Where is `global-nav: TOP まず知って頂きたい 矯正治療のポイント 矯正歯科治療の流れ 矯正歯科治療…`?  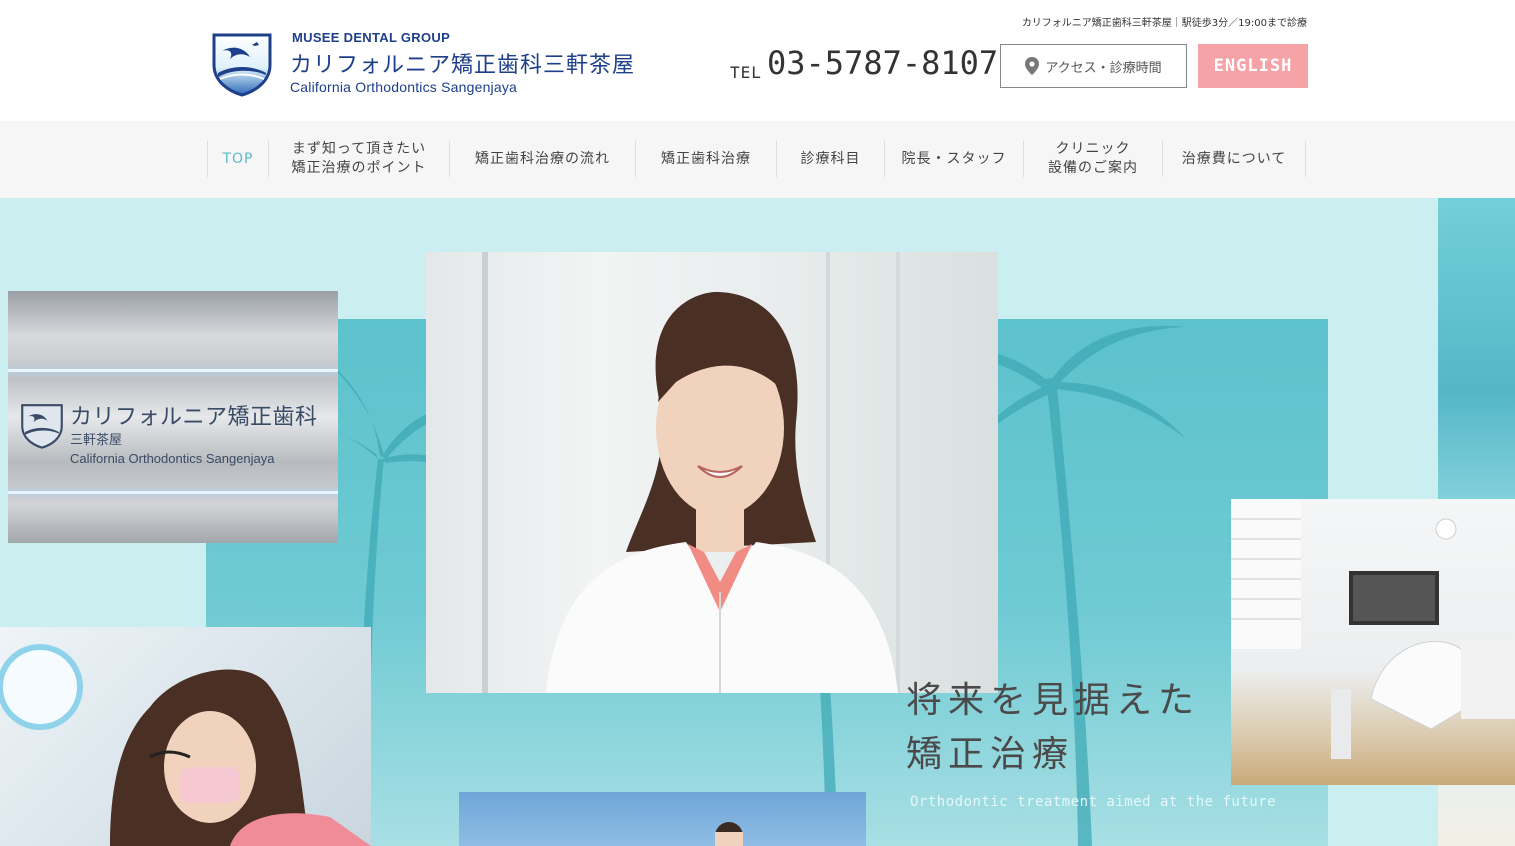
global-nav: TOP まず知って頂きたい 矯正治療のポイント 矯正歯科治療の流れ 矯正歯科治療… is located at coordinates (757, 159).